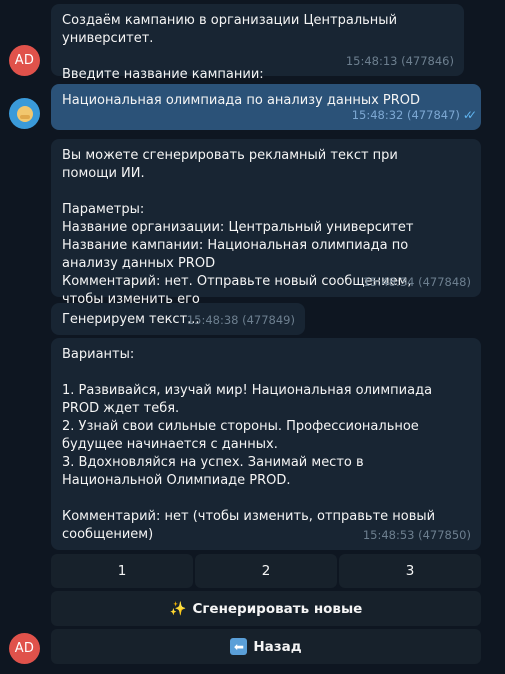 The width and height of the screenshot is (505, 674). I want to click on message-timestamp: 15:48:53 (477850), so click(416, 535).